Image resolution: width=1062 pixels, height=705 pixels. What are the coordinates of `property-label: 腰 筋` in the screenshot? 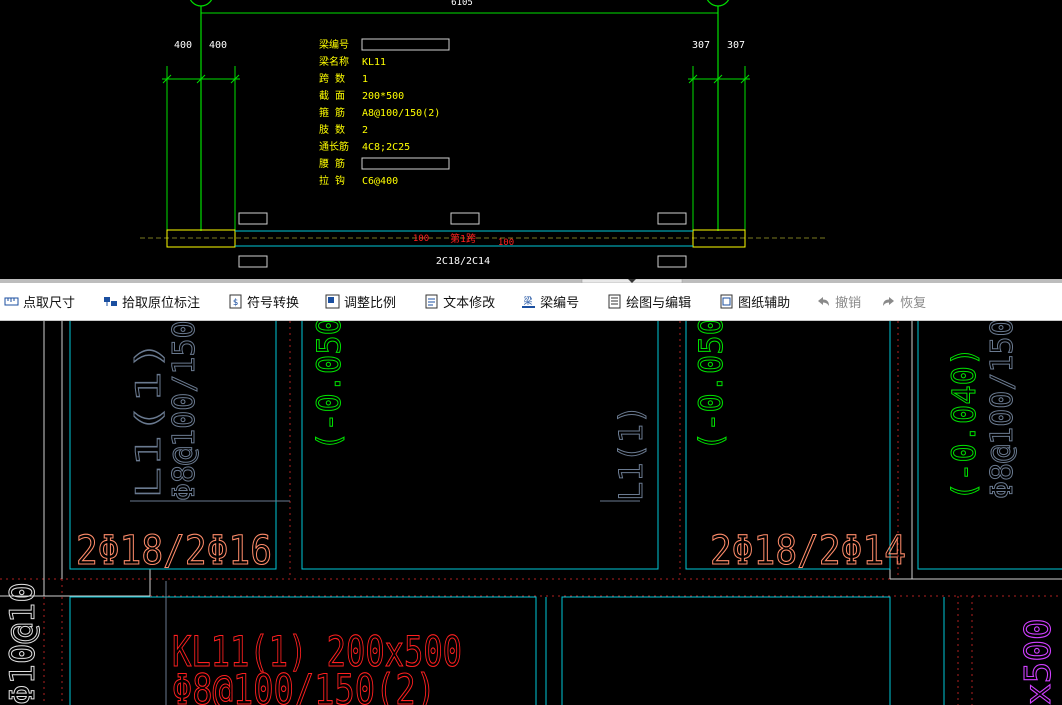 It's located at (332, 163).